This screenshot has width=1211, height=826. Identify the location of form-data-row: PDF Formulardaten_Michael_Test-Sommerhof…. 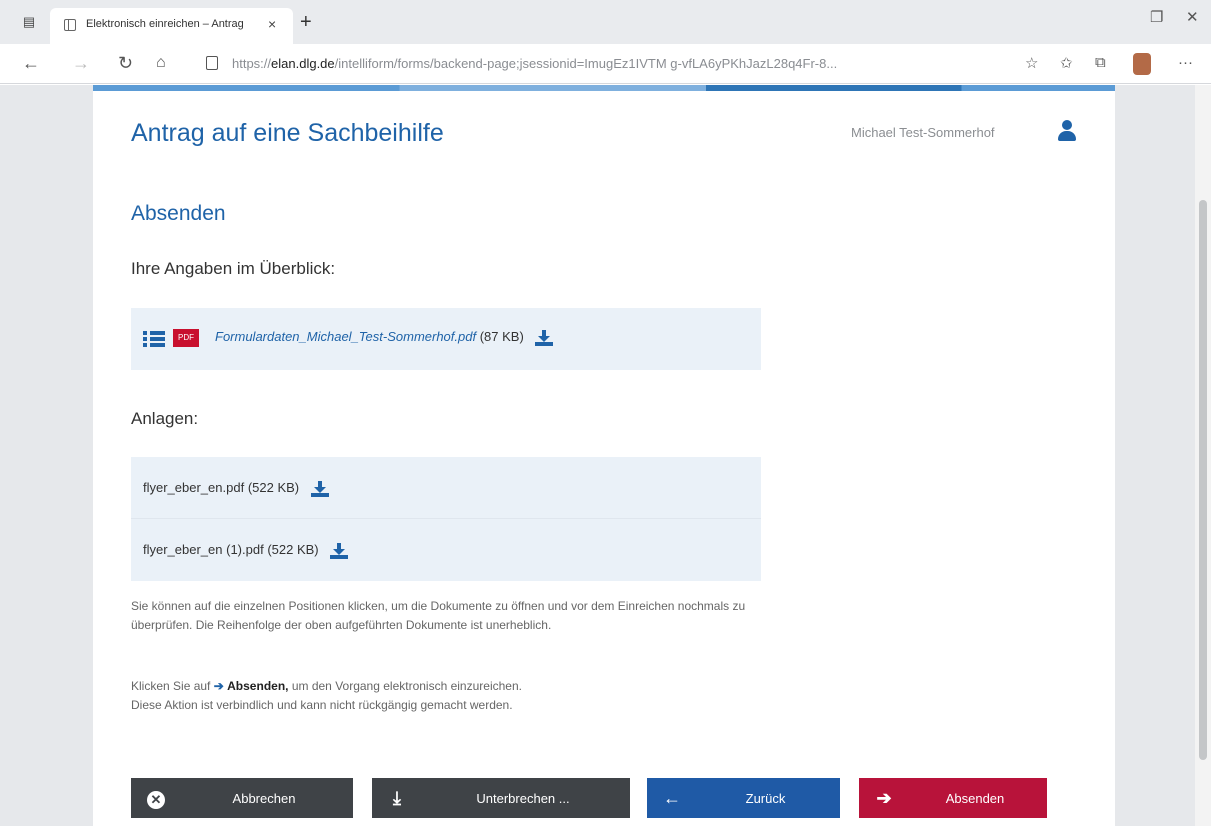
(446, 339).